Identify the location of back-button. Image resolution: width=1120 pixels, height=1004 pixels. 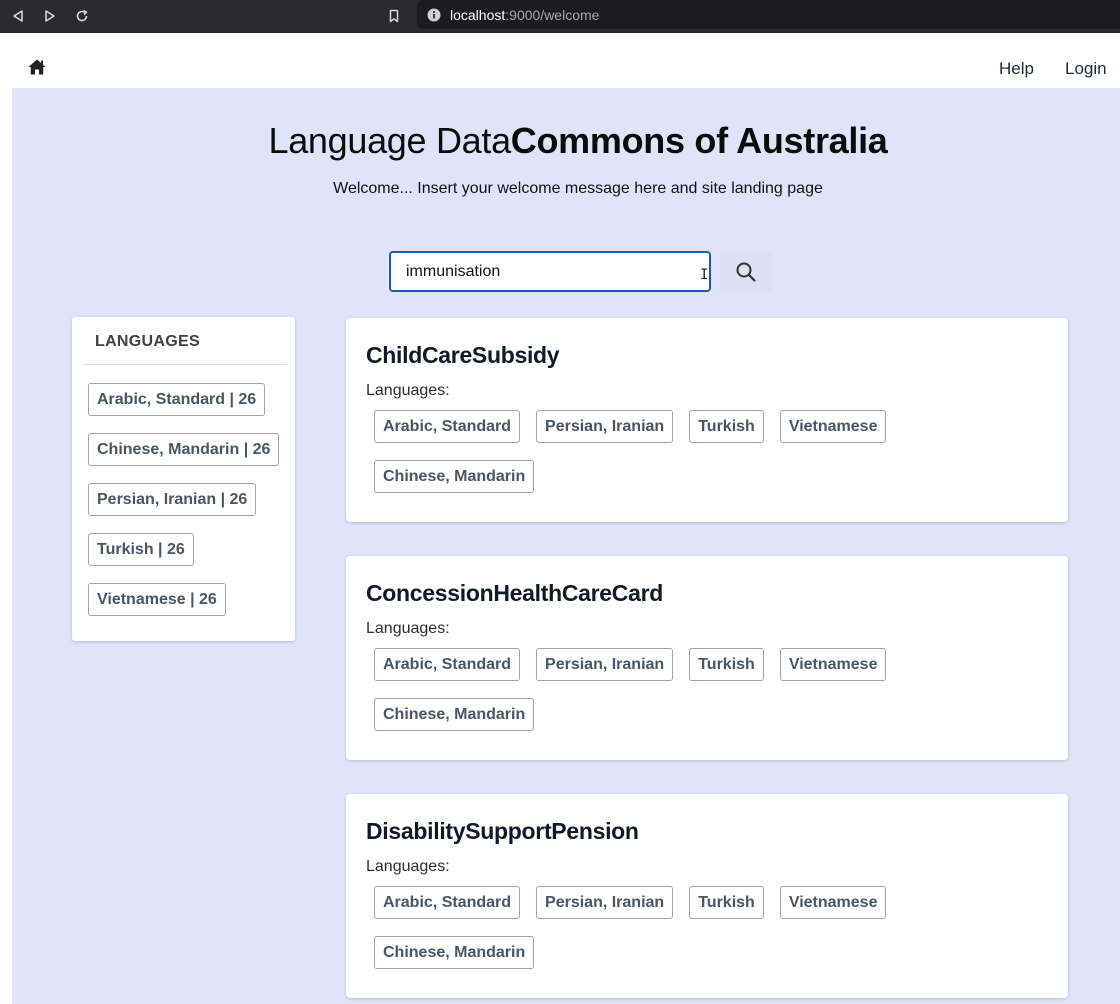
(18, 16).